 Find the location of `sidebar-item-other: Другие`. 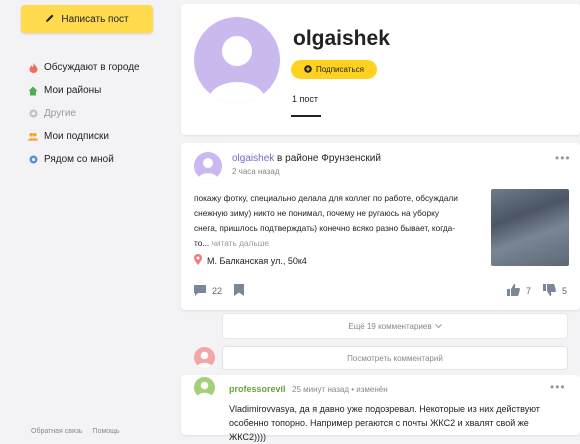

sidebar-item-other: Другие is located at coordinates (84, 113).